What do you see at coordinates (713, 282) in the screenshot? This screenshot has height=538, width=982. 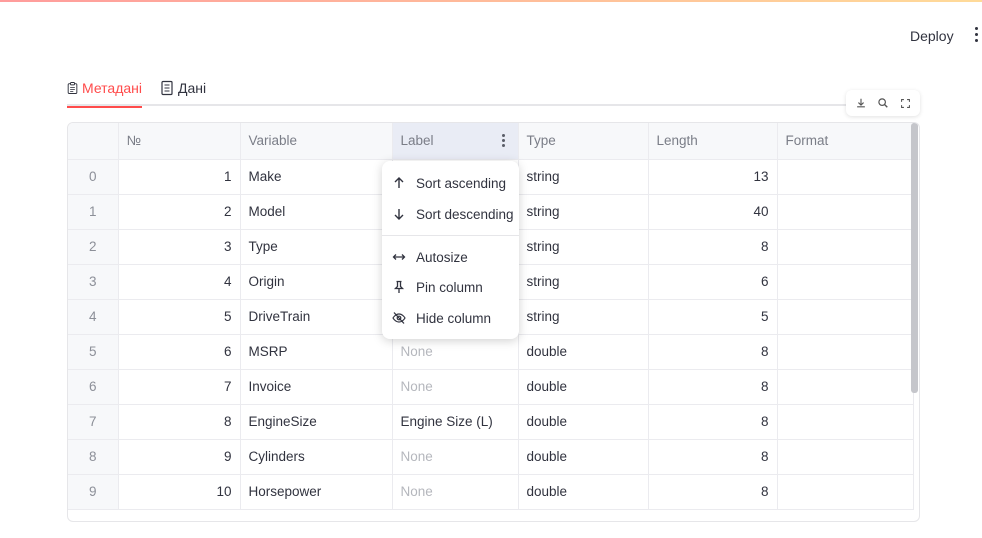 I see `cell-length: 6` at bounding box center [713, 282].